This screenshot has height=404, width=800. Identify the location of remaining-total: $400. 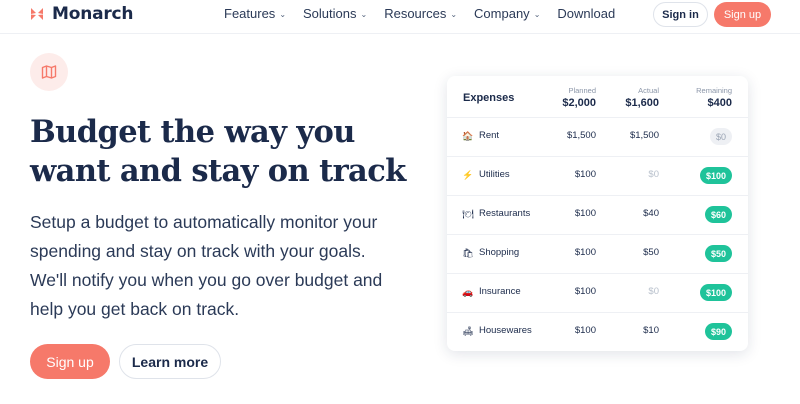
(719, 103).